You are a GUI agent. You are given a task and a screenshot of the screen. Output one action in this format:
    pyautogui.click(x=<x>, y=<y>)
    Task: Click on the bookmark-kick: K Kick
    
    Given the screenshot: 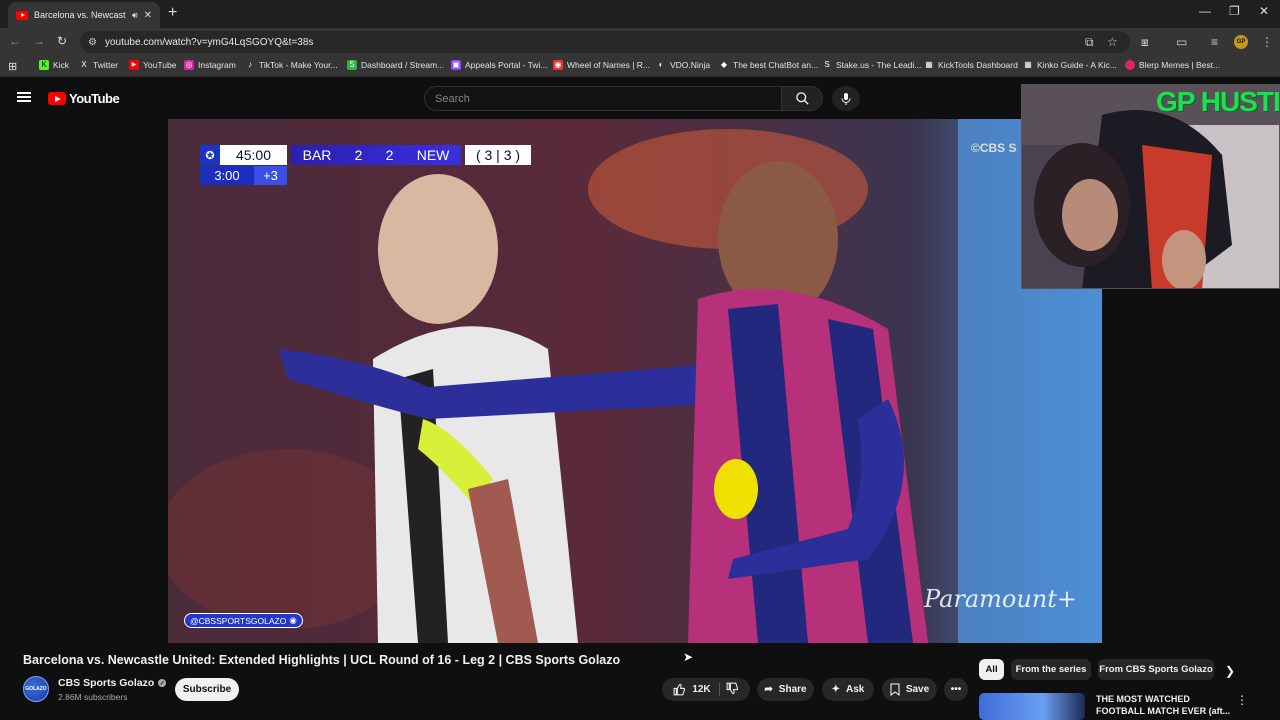 What is the action you would take?
    pyautogui.click(x=54, y=65)
    